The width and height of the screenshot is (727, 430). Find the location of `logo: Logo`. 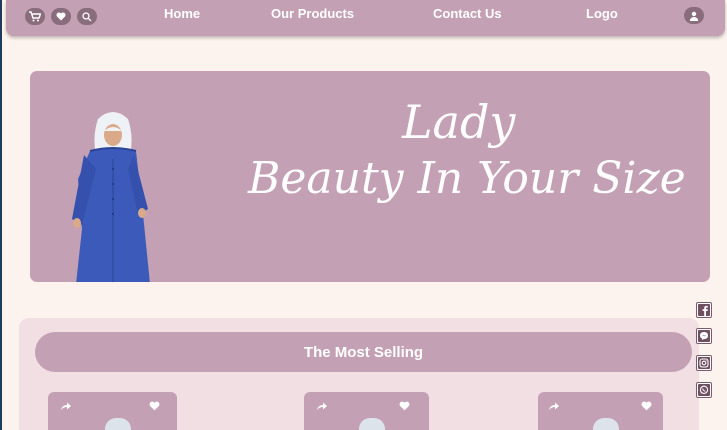

logo: Logo is located at coordinates (602, 13).